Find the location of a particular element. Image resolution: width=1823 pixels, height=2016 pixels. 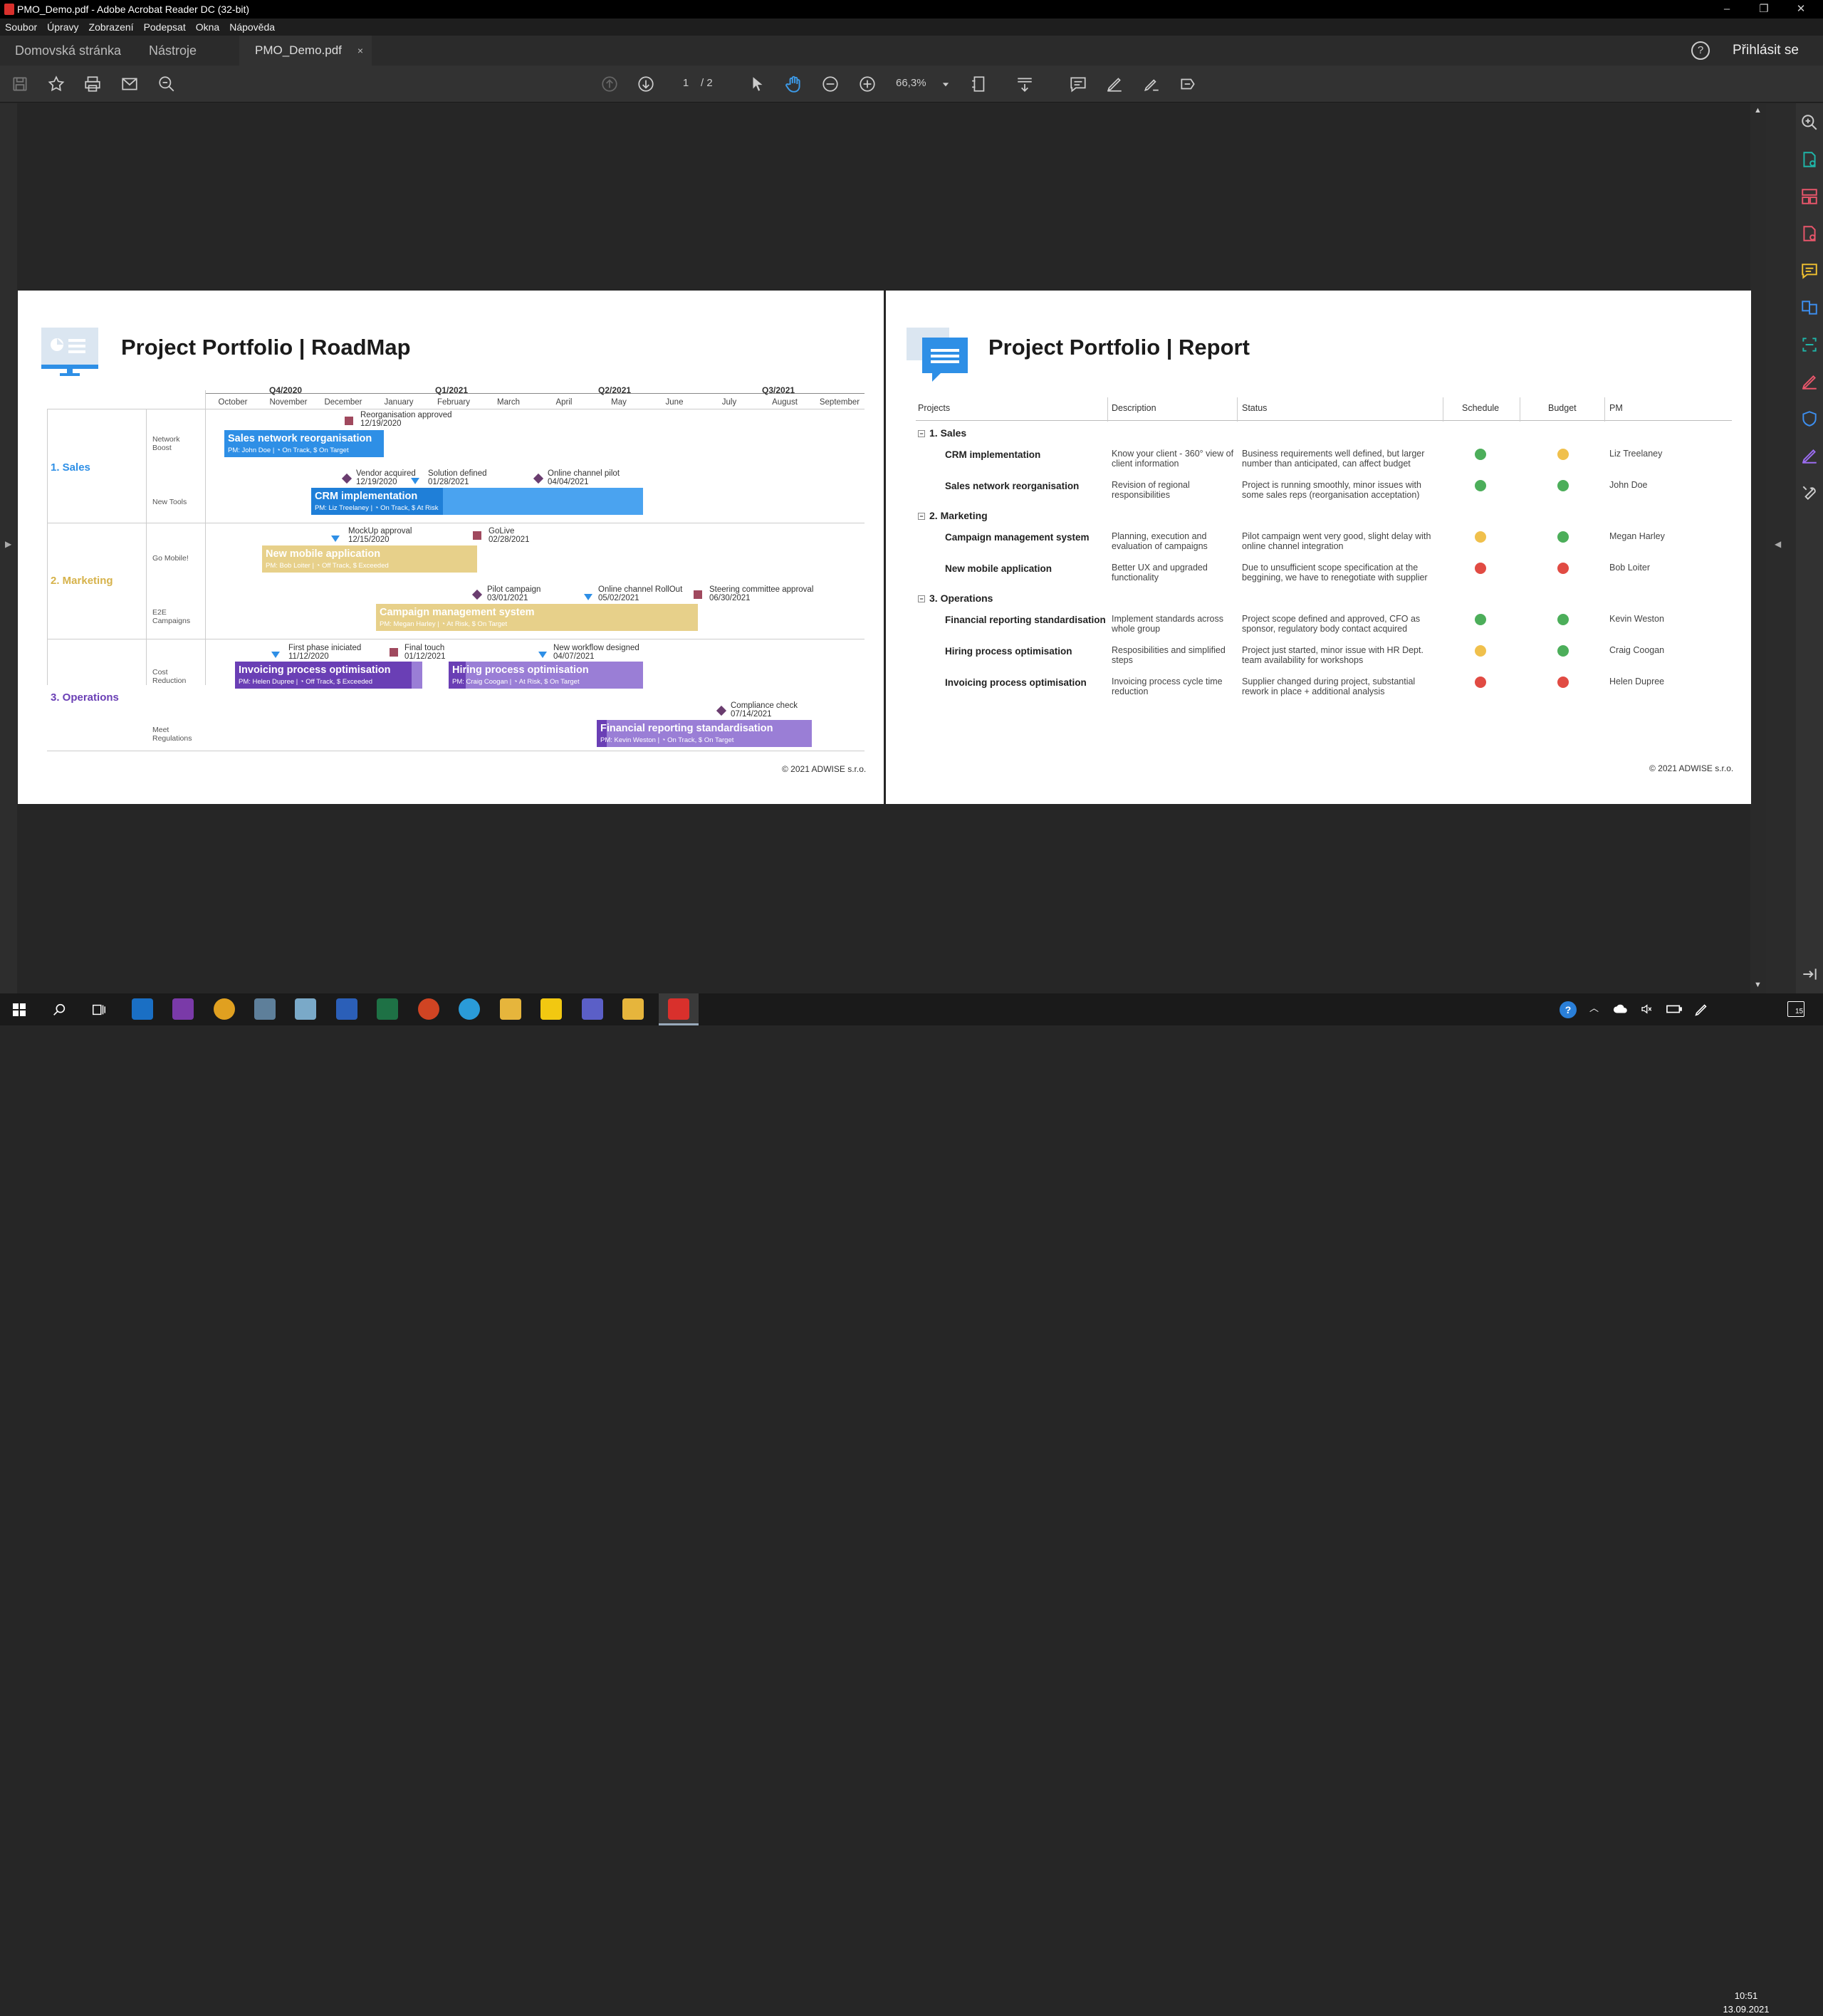

help-icon: ? is located at coordinates (1701, 50).